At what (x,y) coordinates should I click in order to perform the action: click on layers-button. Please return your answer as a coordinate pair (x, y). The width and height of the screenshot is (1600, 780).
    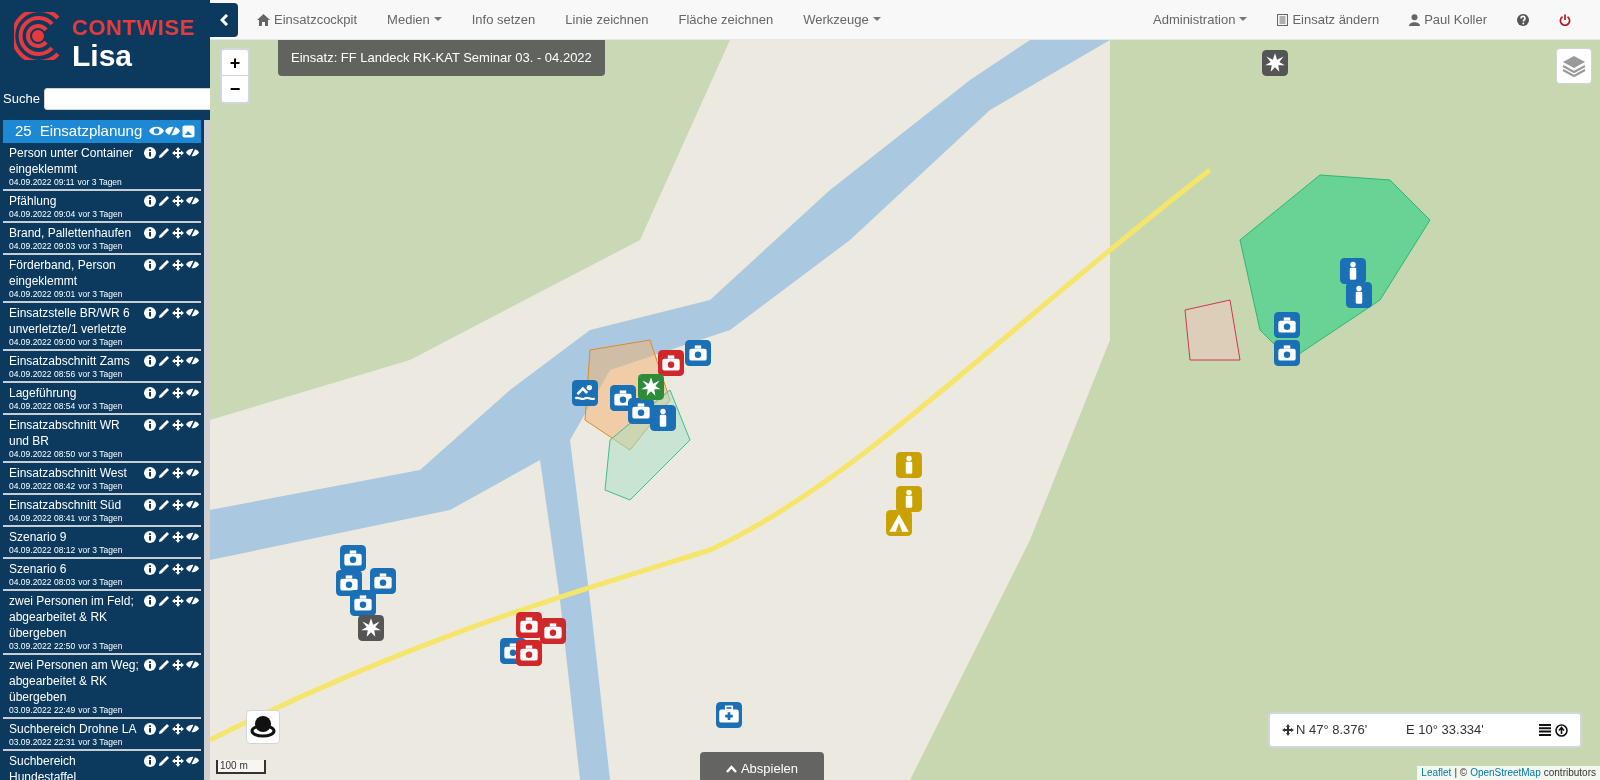
    Looking at the image, I should click on (1574, 66).